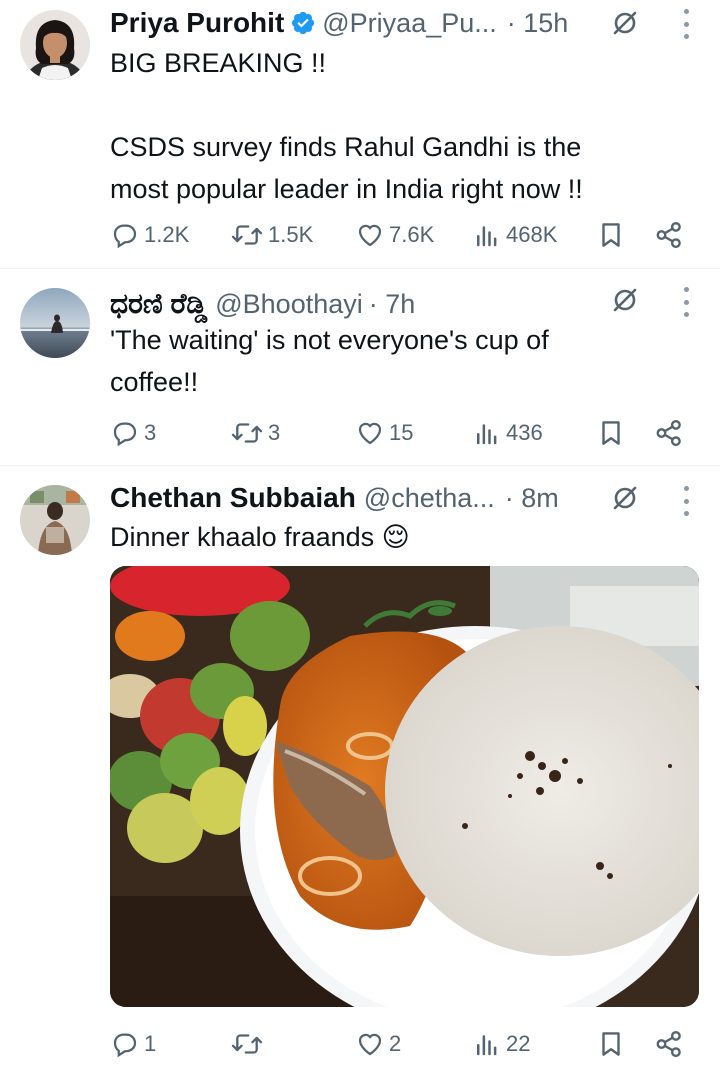 The height and width of the screenshot is (1075, 720). Describe the element at coordinates (289, 304) in the screenshot. I see `author-handle: @Bhoothayi` at that location.